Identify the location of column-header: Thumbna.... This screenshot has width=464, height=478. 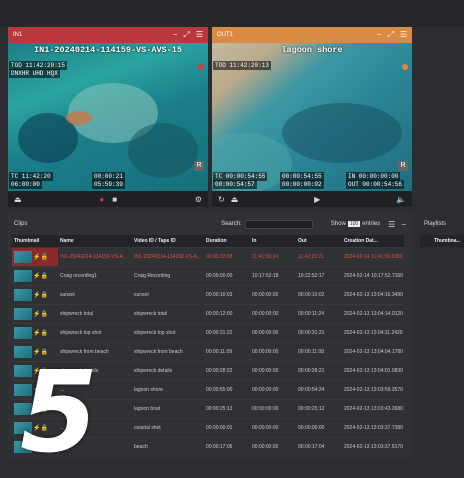
(442, 241).